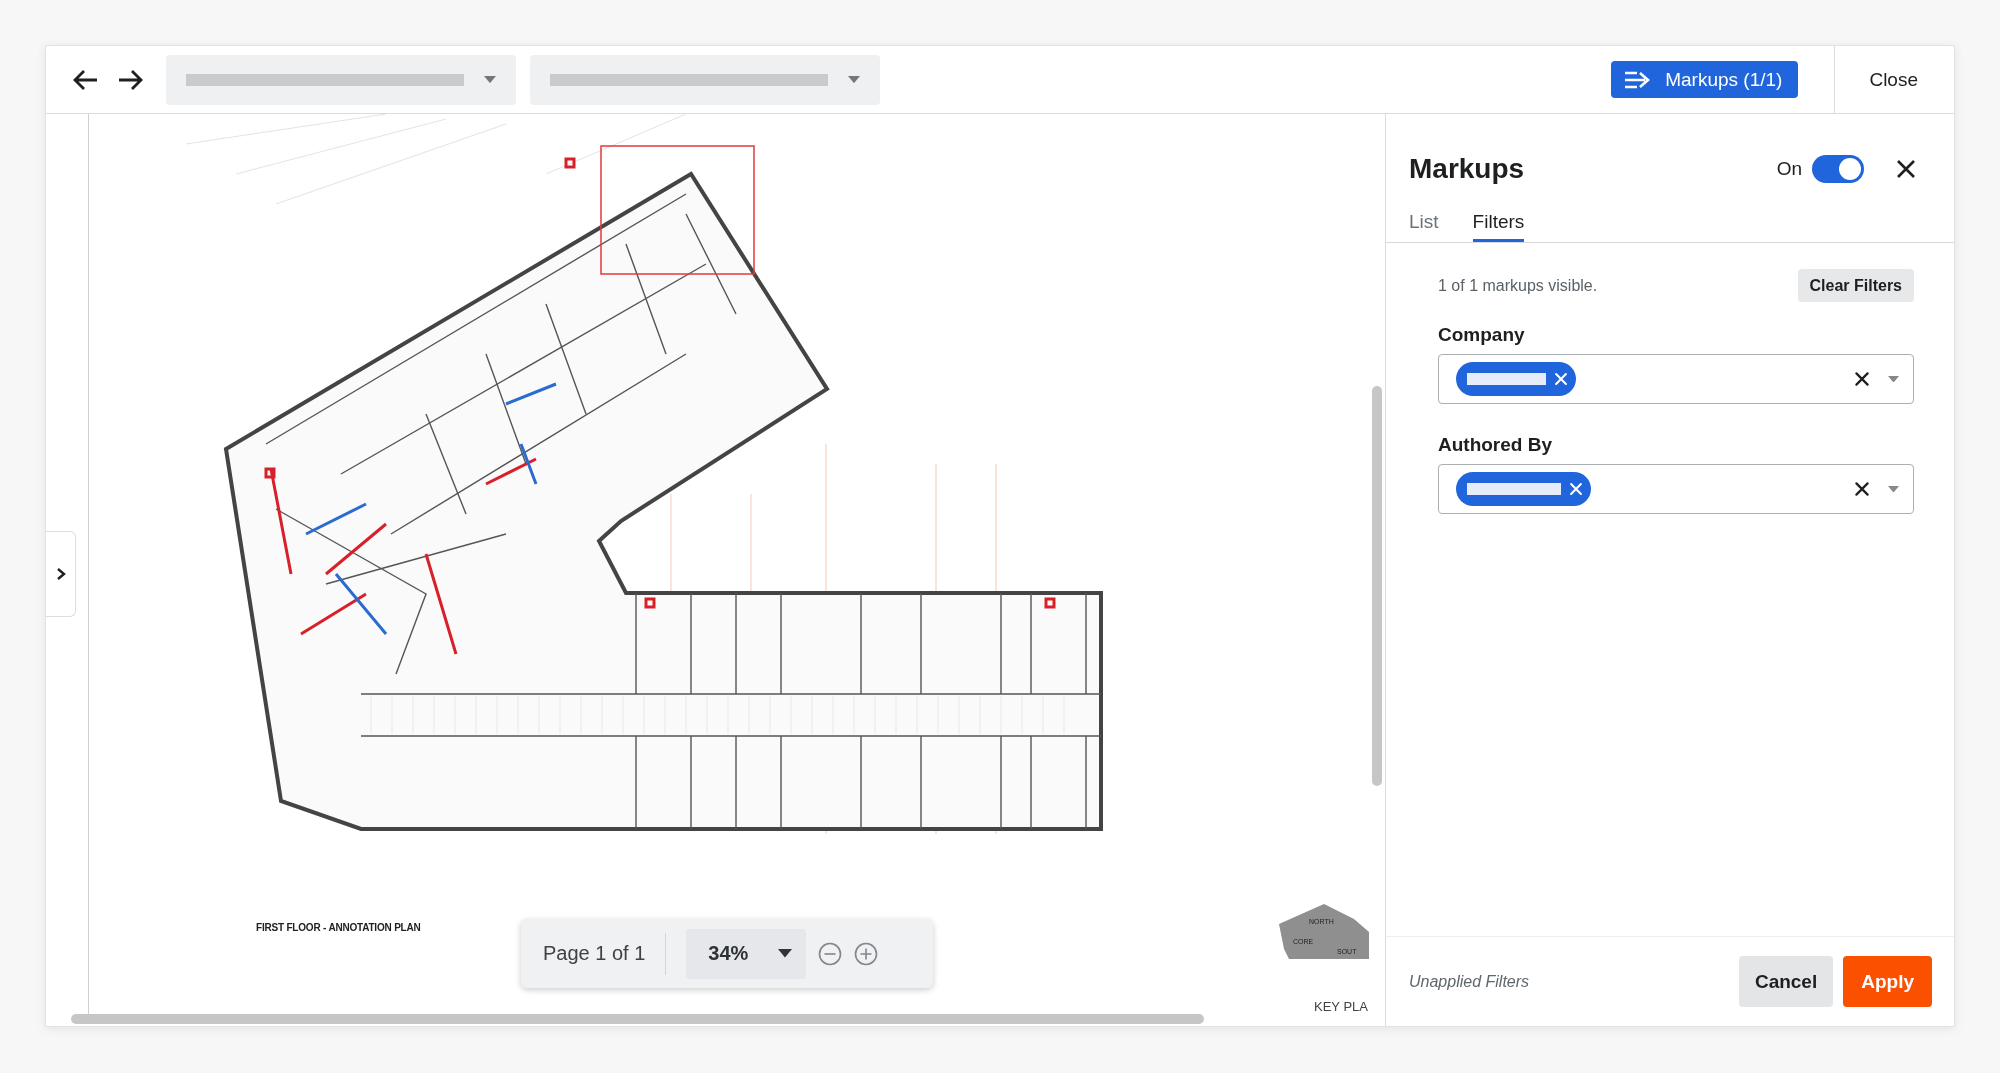  What do you see at coordinates (1424, 226) in the screenshot?
I see `panel-tab: List` at bounding box center [1424, 226].